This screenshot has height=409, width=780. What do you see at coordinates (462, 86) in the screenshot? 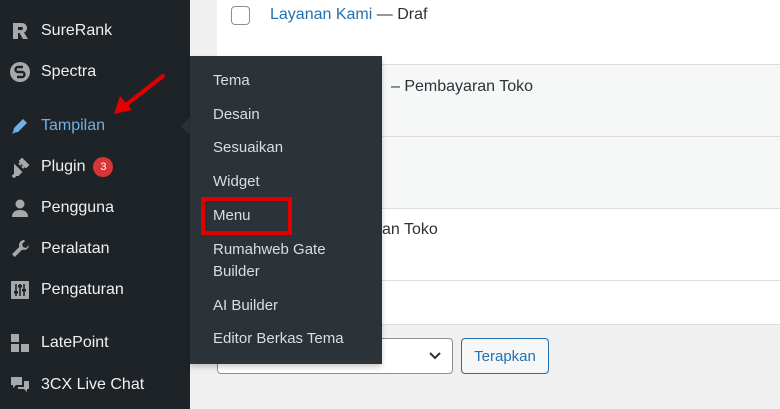
I see `row-title: – Pembayaran Toko` at bounding box center [462, 86].